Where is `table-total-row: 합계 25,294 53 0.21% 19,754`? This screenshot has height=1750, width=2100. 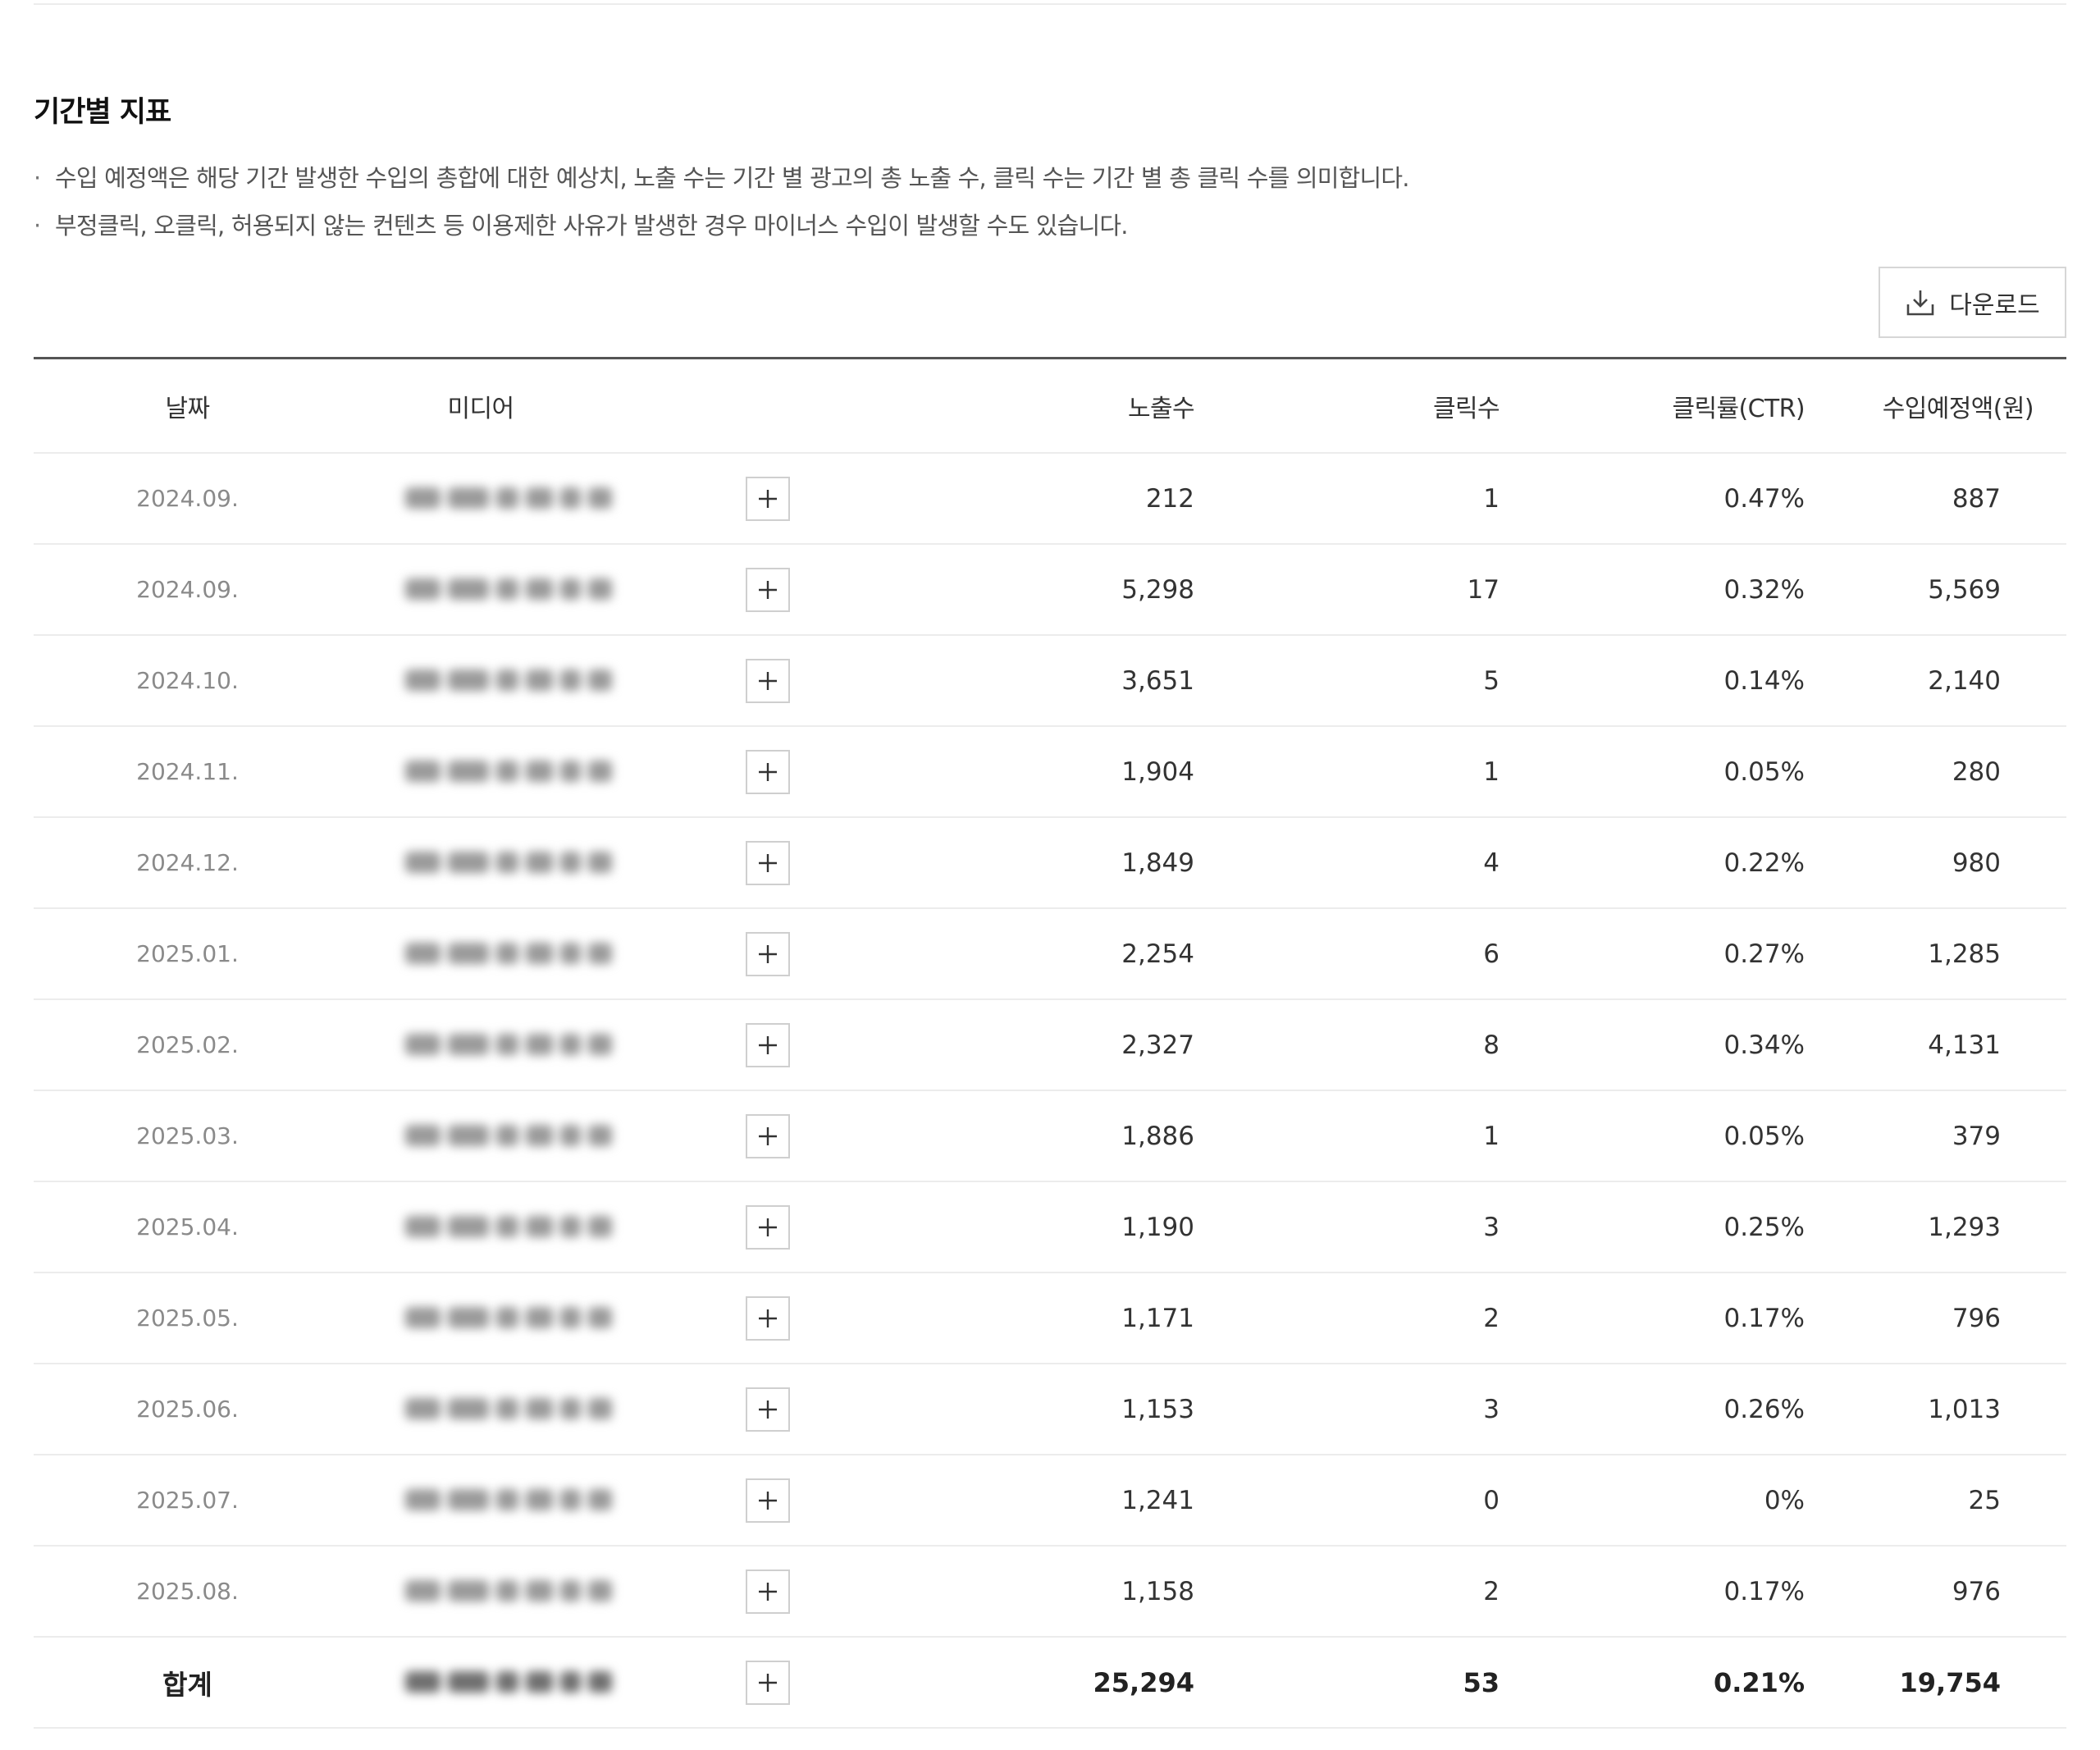 table-total-row: 합계 25,294 53 0.21% 19,754 is located at coordinates (1050, 1683).